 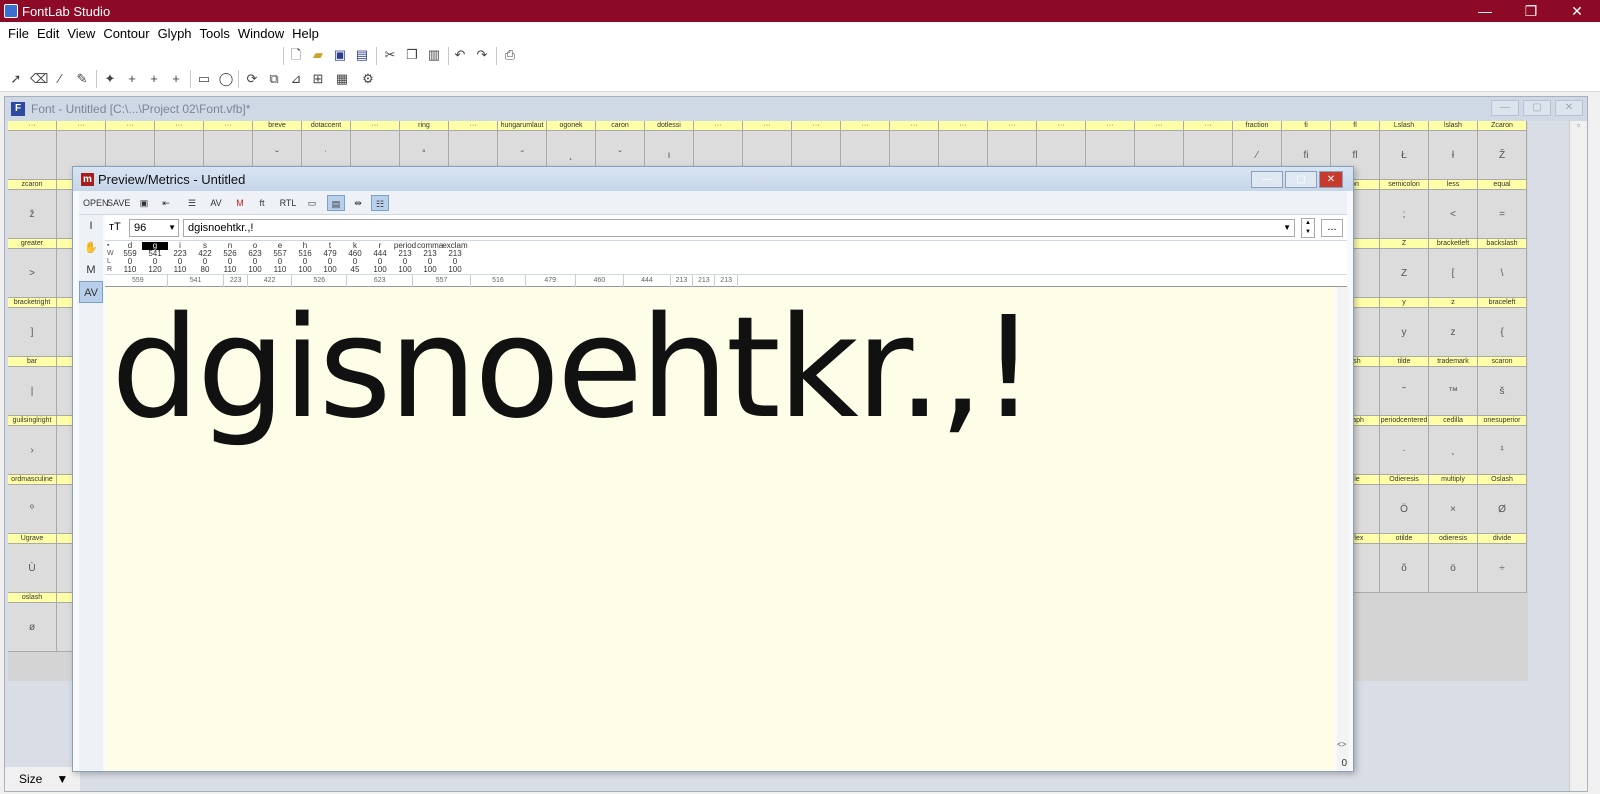 What do you see at coordinates (1453, 209) in the screenshot?
I see `glyph-cell: less <` at bounding box center [1453, 209].